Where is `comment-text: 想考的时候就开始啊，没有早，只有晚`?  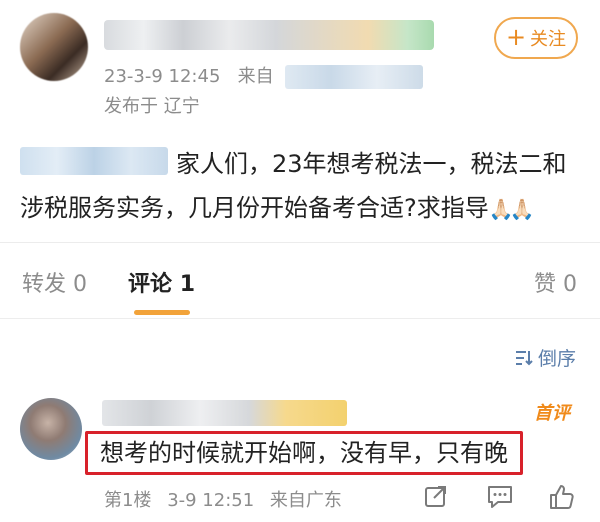
comment-text: 想考的时候就开始啊，没有早，只有晚 is located at coordinates (304, 453).